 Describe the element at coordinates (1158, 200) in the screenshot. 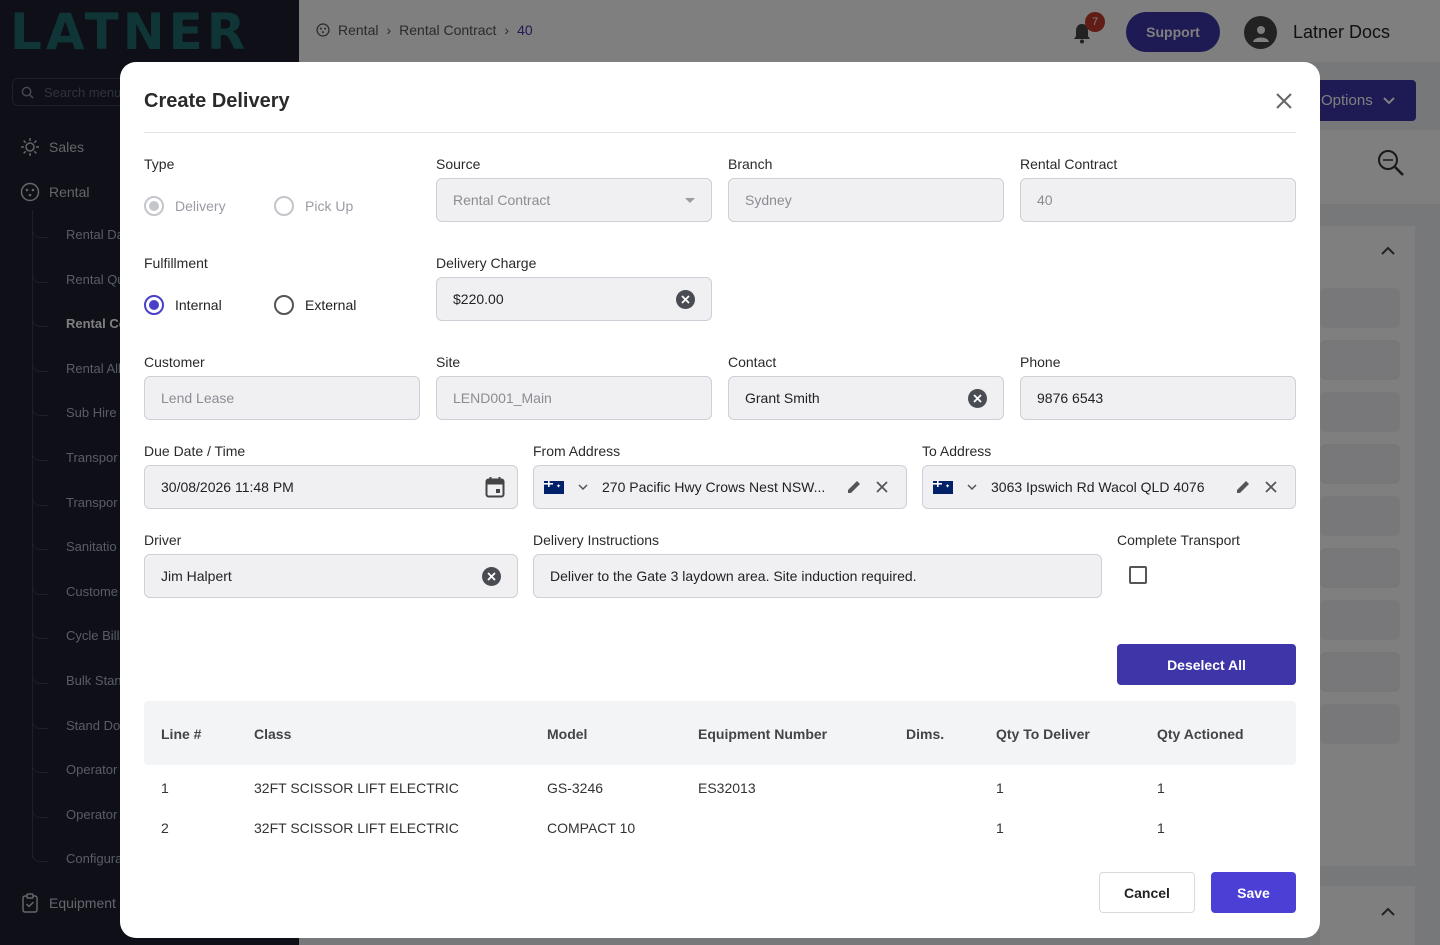

I see `rental-contract-field: 40` at that location.